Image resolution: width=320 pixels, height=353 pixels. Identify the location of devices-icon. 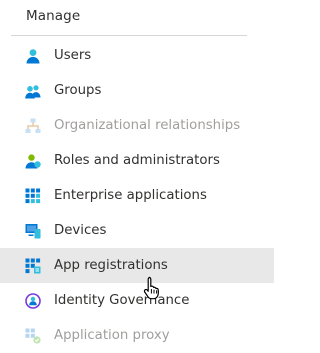
(33, 231).